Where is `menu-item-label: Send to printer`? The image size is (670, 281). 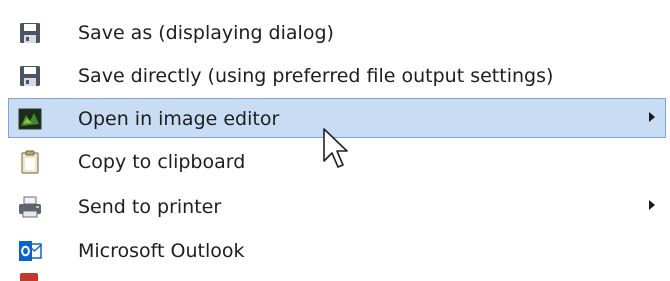 menu-item-label: Send to printer is located at coordinates (150, 207).